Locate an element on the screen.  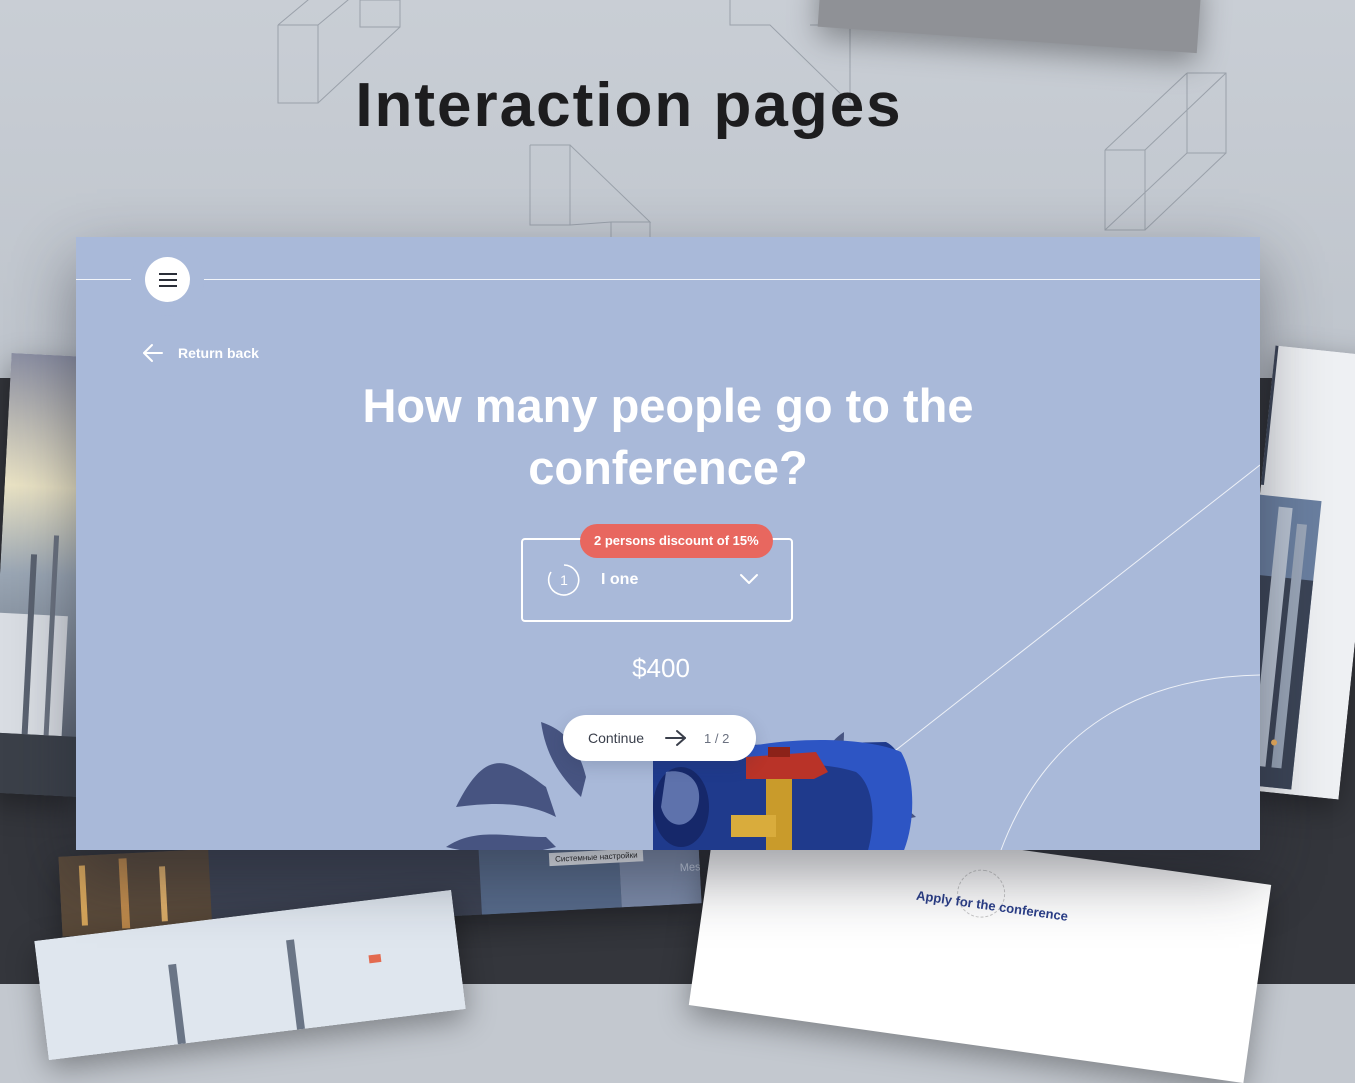
price-value: $400 is located at coordinates (661, 668).